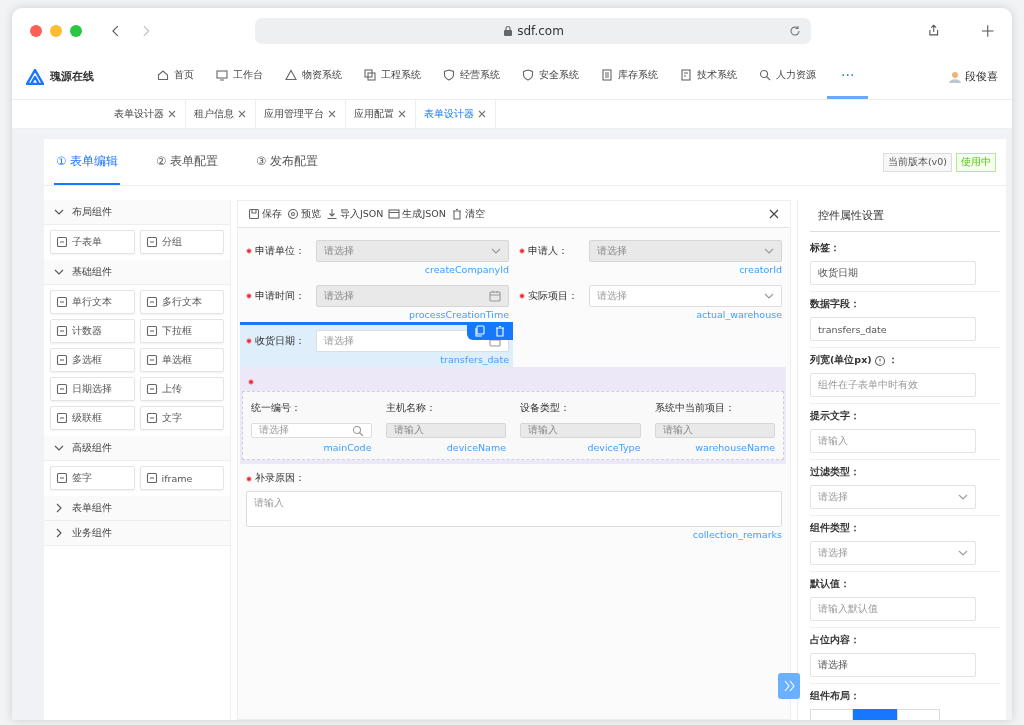 This screenshot has width=1024, height=725. Describe the element at coordinates (175, 76) in the screenshot. I see `nav-item: 首页` at that location.